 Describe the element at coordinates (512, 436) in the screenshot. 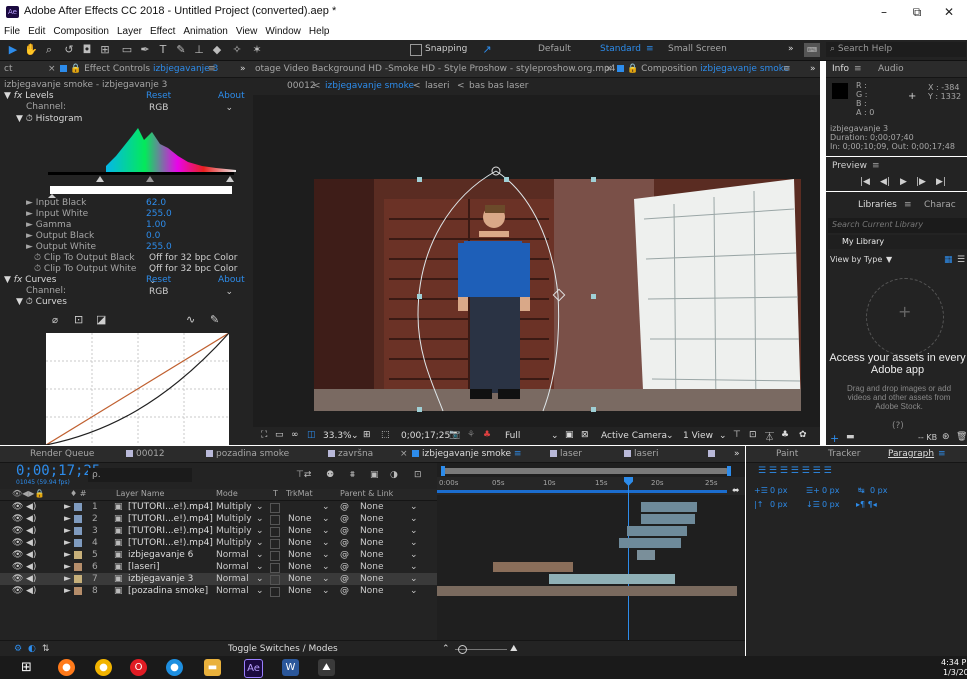

I see `resolution-select: Full` at that location.